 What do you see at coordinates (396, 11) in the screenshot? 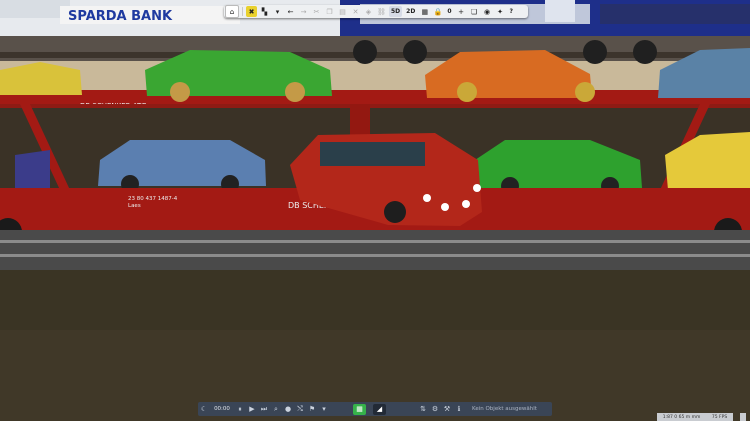
I see `view-5d-button: 5D` at bounding box center [396, 11].